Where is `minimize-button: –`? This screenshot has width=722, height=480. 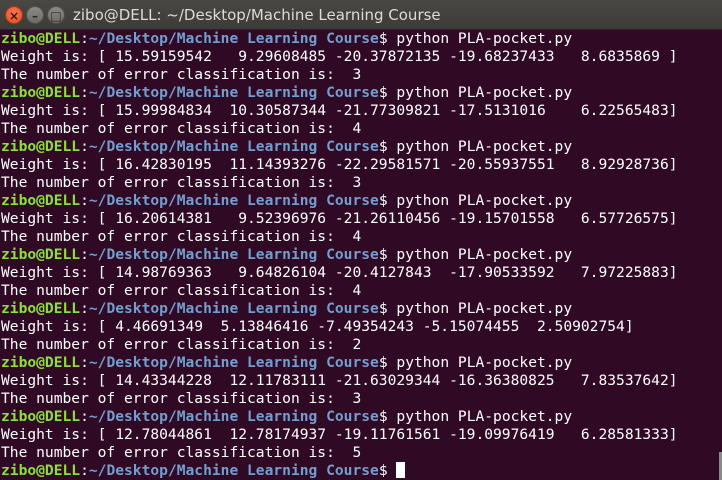
minimize-button: – is located at coordinates (35, 15).